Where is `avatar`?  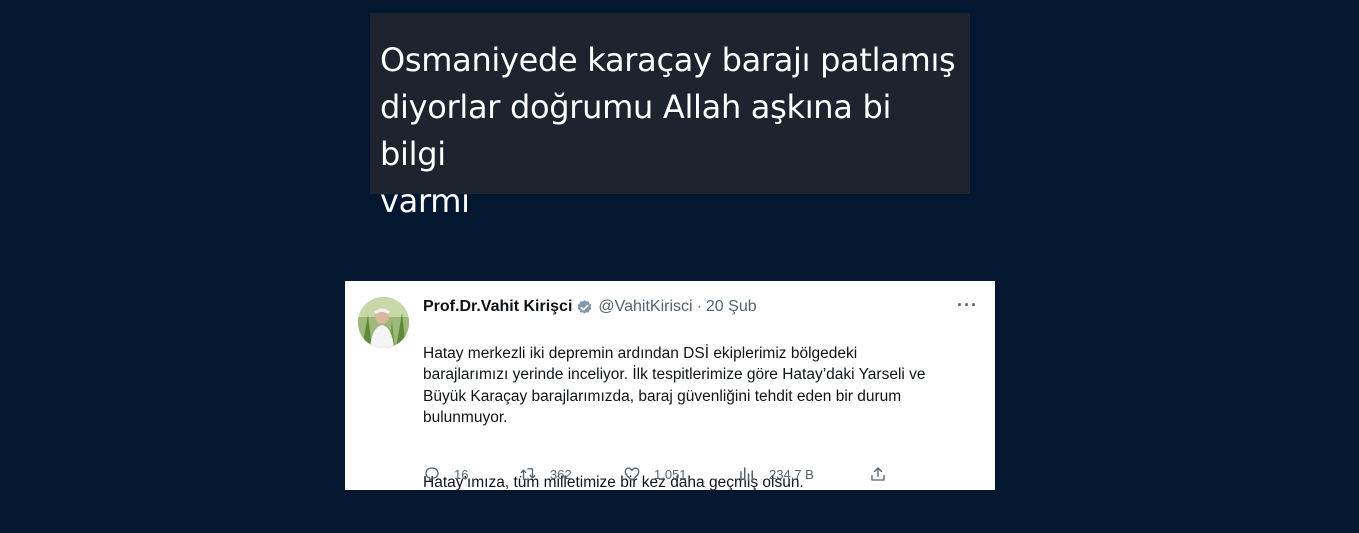
avatar is located at coordinates (383, 322).